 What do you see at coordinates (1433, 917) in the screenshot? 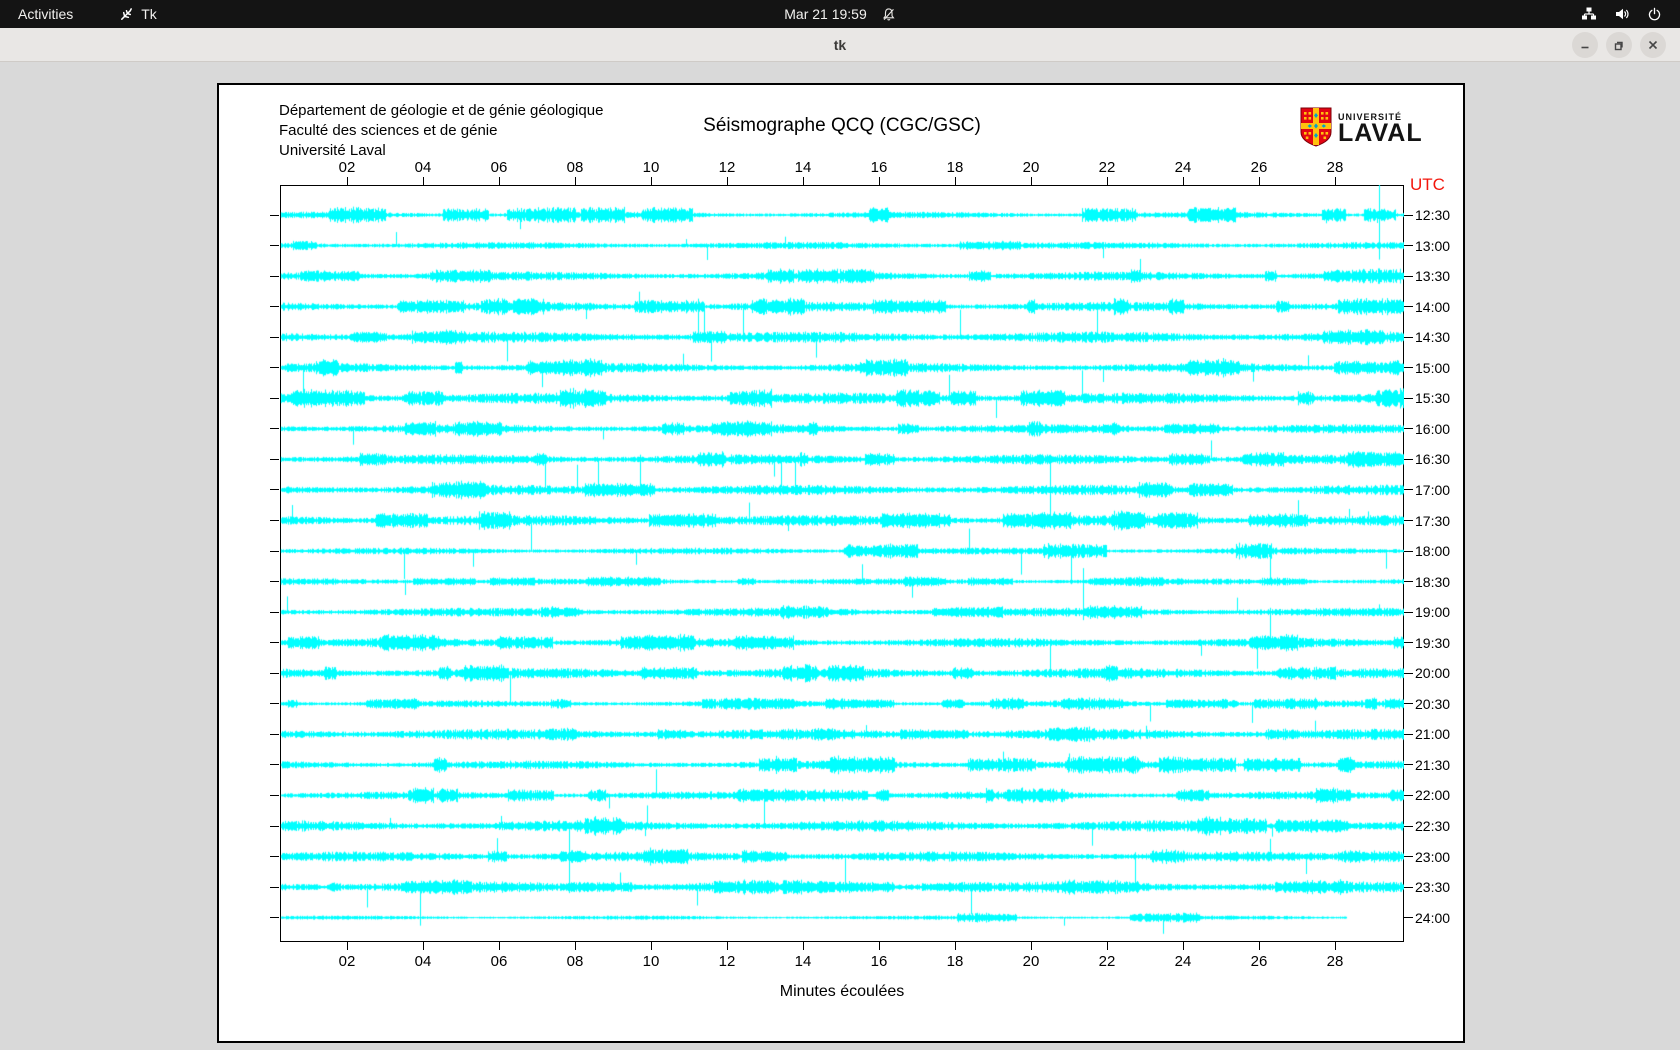
I see `utc-time-label: 24:00` at bounding box center [1433, 917].